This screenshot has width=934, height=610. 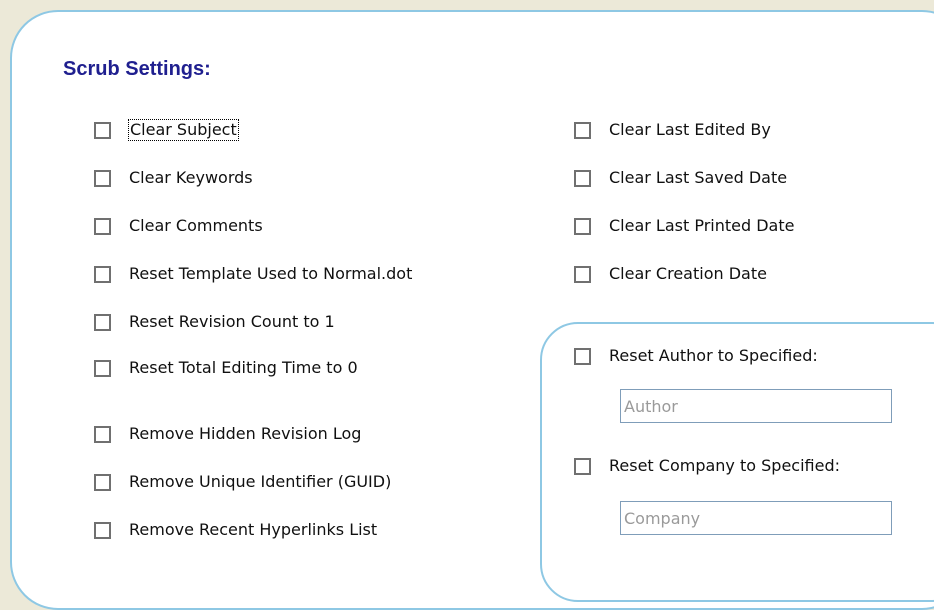 What do you see at coordinates (582, 226) in the screenshot?
I see `clear-last-printed-date-box` at bounding box center [582, 226].